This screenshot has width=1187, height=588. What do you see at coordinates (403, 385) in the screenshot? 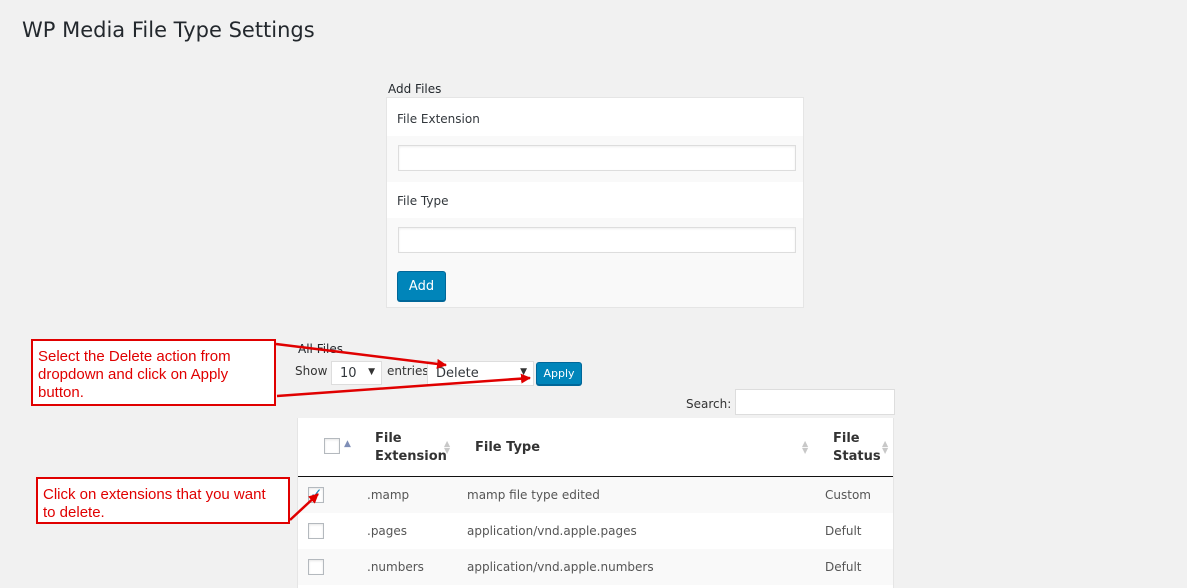
I see `arrow-to-apply-button` at bounding box center [403, 385].